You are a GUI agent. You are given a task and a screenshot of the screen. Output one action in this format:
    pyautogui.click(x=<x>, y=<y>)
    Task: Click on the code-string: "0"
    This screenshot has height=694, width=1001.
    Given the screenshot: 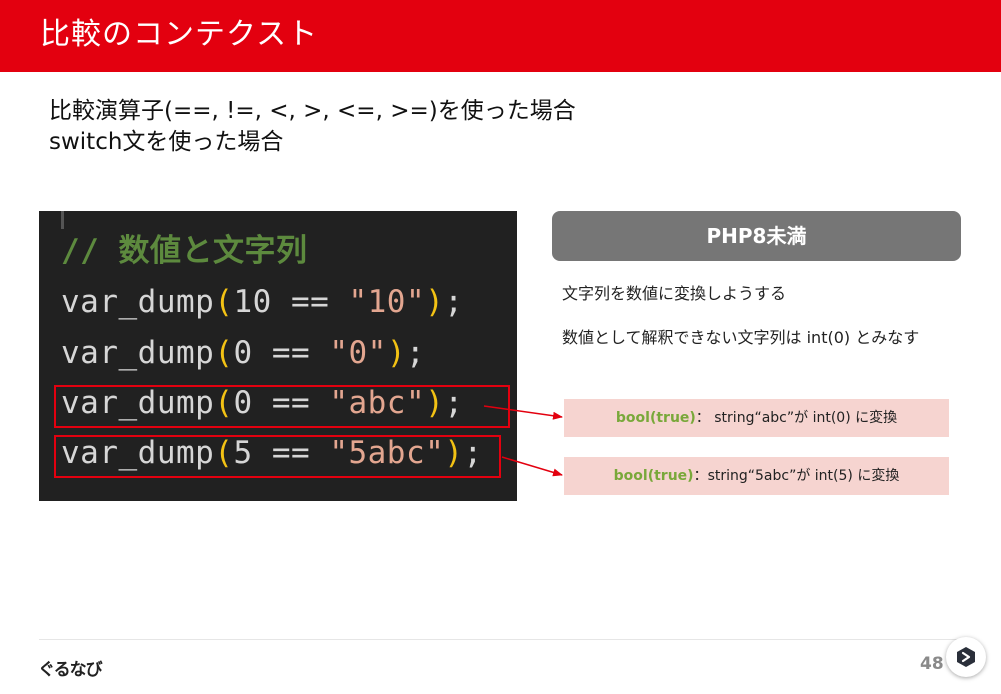 What is the action you would take?
    pyautogui.click(x=358, y=353)
    